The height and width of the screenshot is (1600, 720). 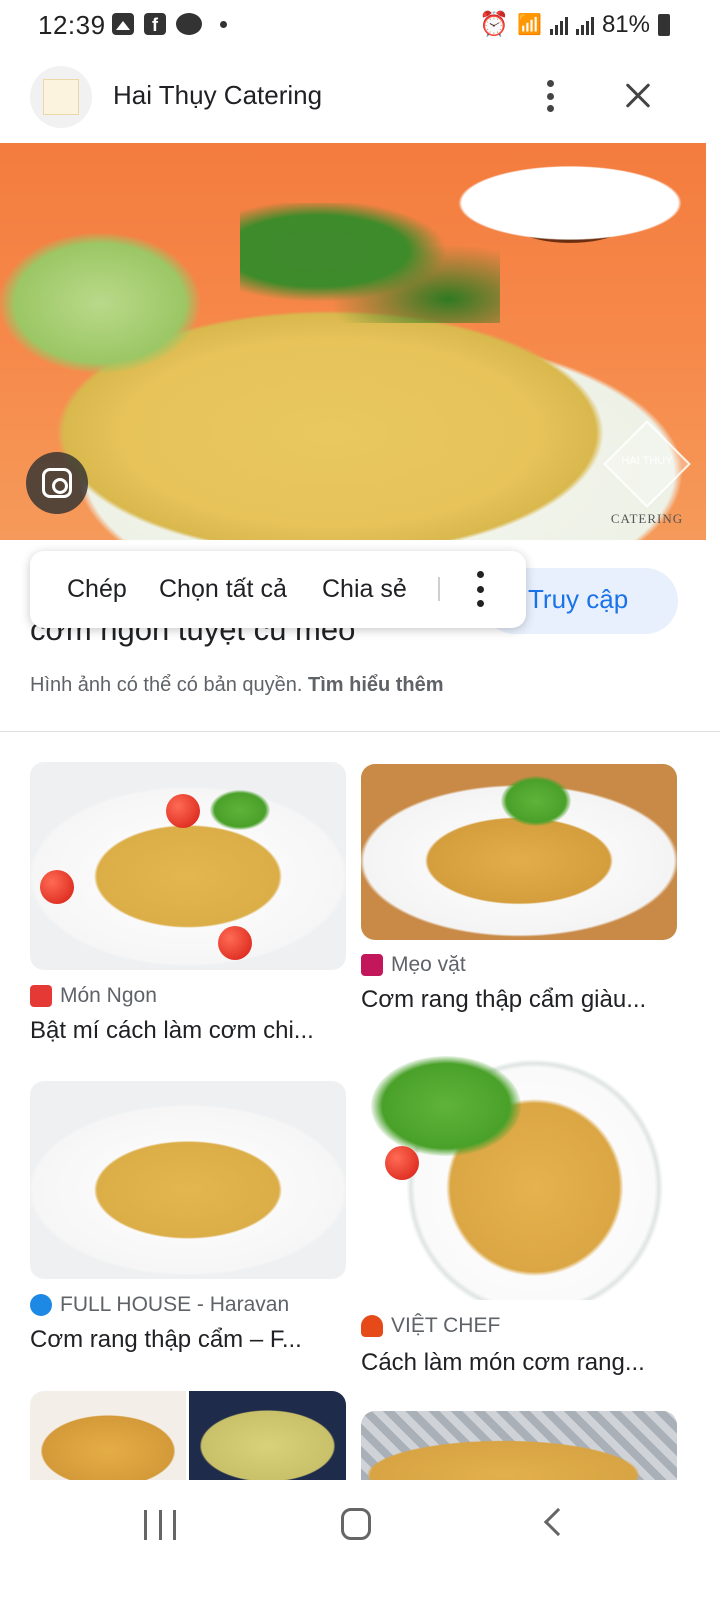 I want to click on lens-search-button, so click(x=57, y=483).